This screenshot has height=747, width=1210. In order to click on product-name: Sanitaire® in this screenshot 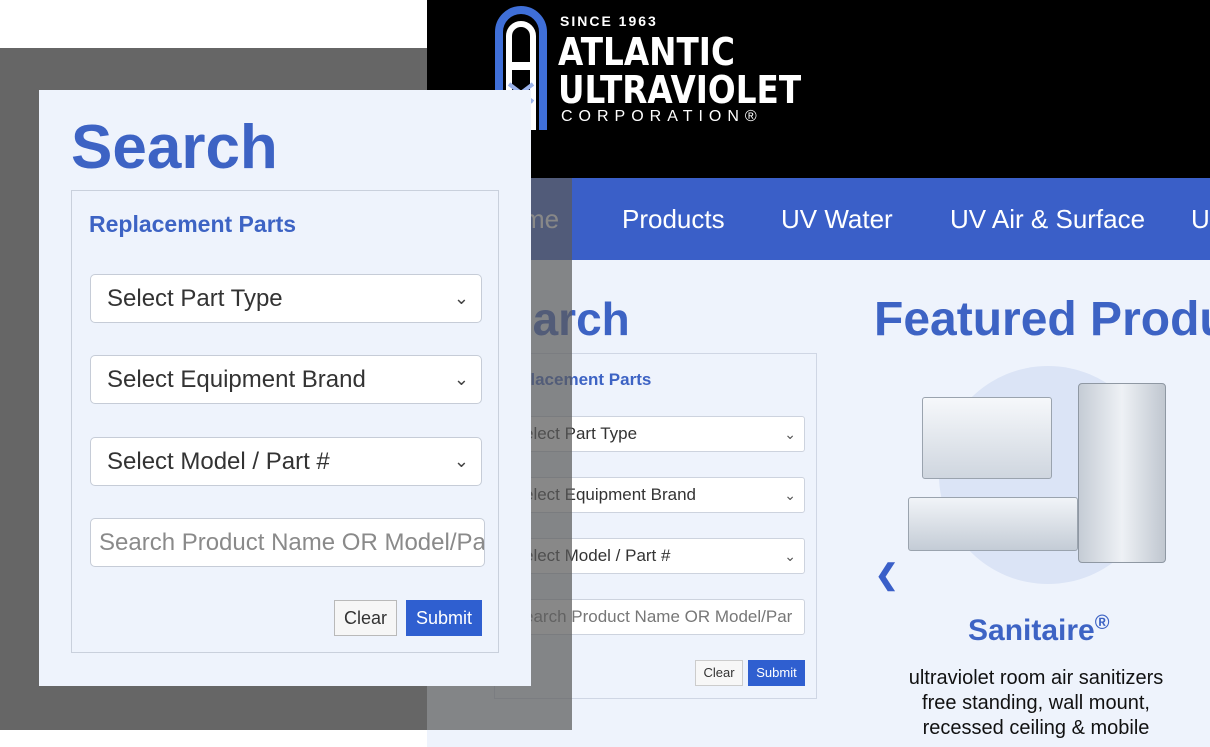, I will do `click(1038, 630)`.